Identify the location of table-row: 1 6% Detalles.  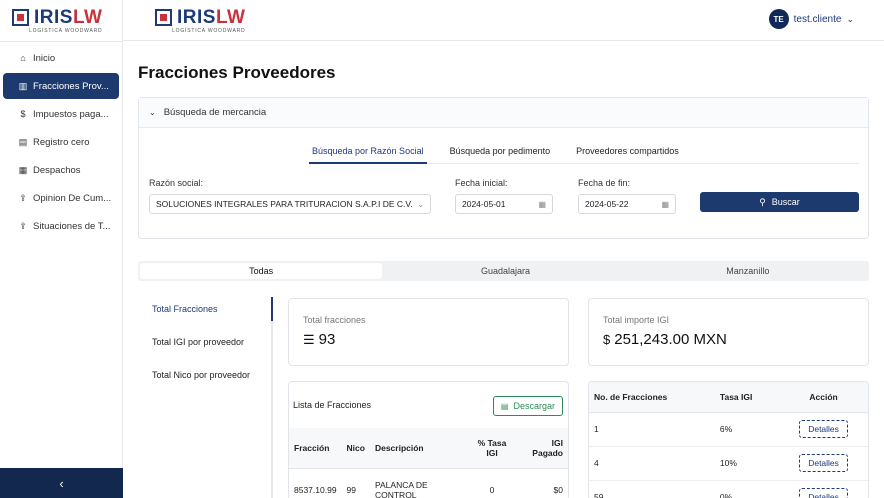
(728, 429).